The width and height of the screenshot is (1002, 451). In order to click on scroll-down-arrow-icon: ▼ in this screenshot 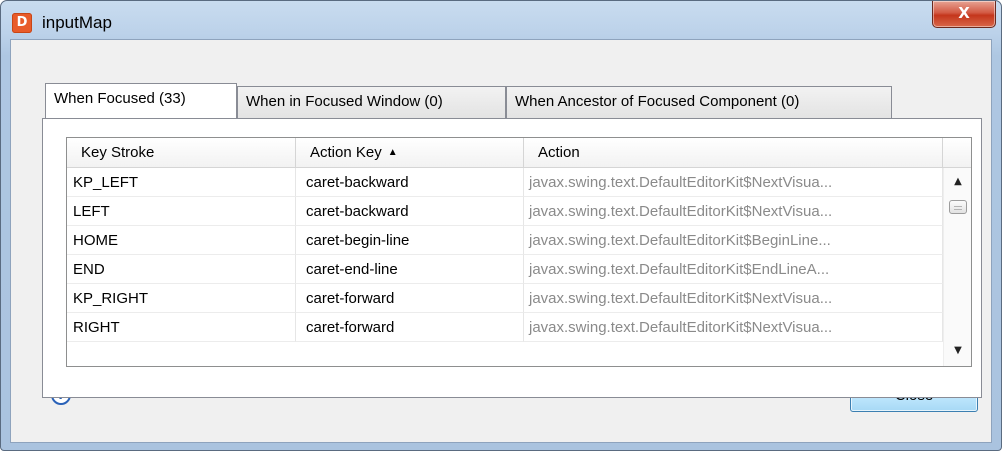, I will do `click(957, 351)`.